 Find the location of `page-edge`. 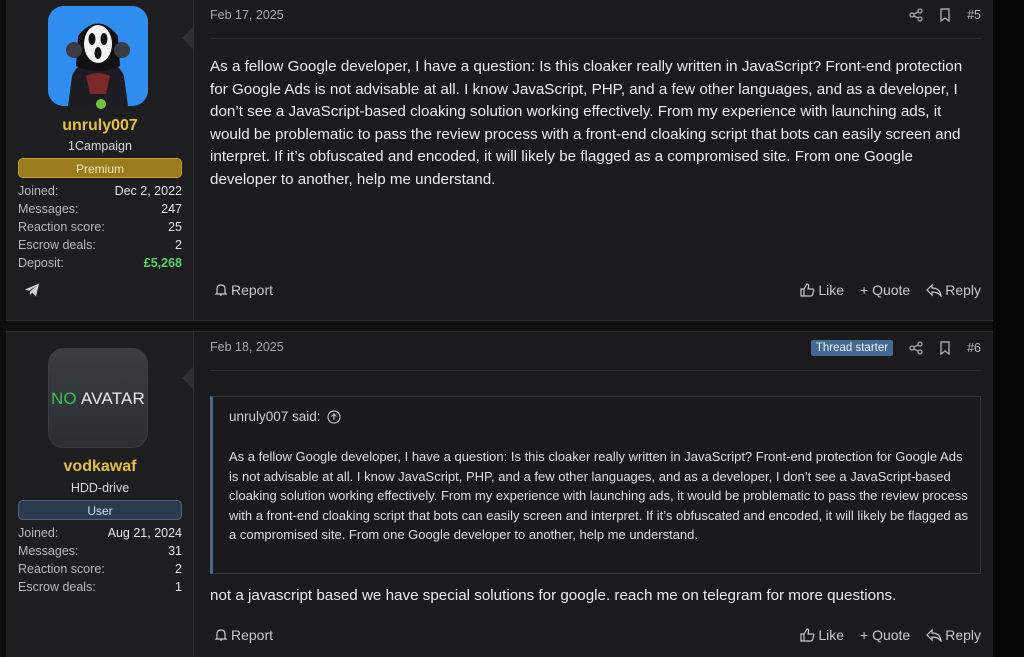

page-edge is located at coordinates (1008, 328).